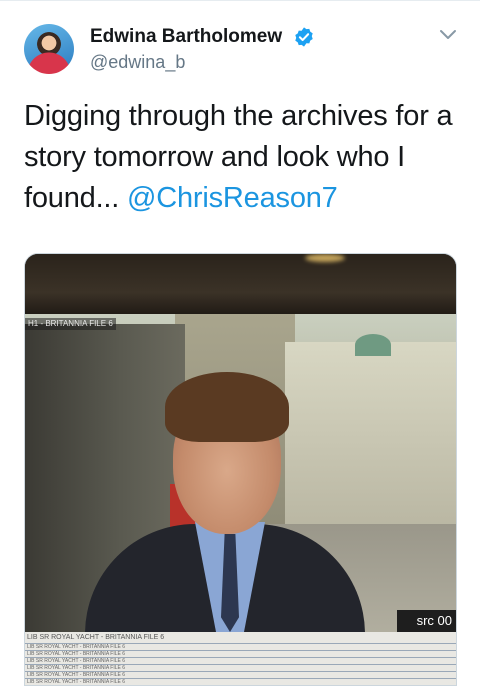 The height and width of the screenshot is (686, 480). I want to click on avatar, so click(49, 49).